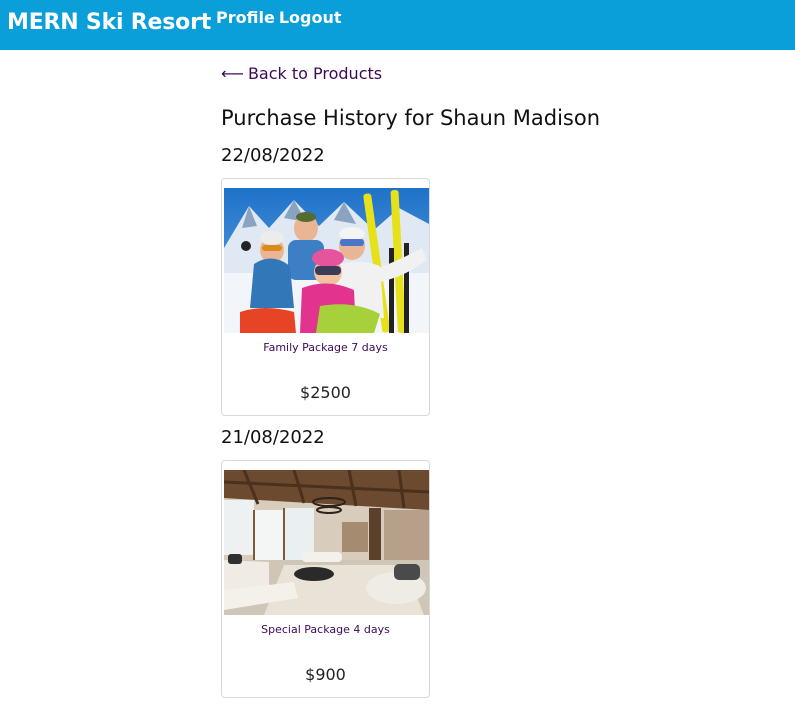  Describe the element at coordinates (325, 348) in the screenshot. I see `product-name: Family Package 7 days` at that location.